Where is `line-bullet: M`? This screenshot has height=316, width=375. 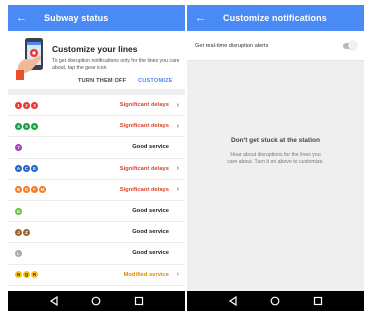 line-bullet: M is located at coordinates (42, 190).